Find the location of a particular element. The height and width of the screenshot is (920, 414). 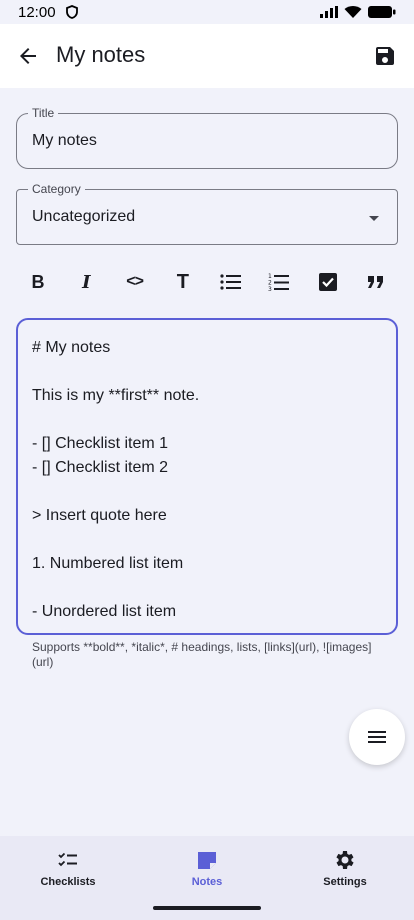

status-bar: 12:00 is located at coordinates (207, 12).